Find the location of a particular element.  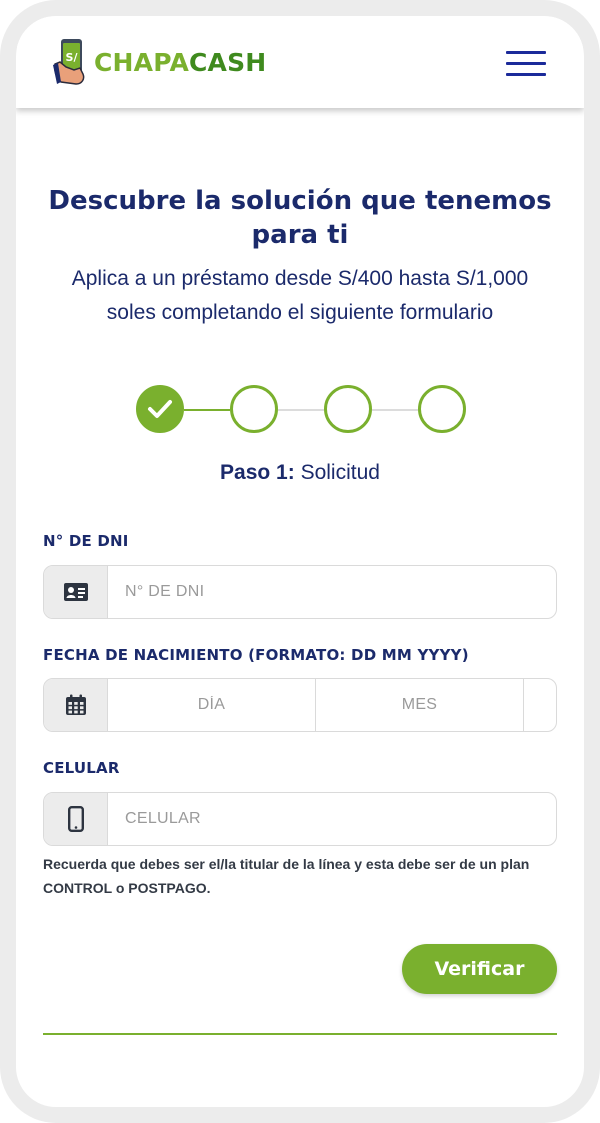

verify-button: Verificar is located at coordinates (479, 969).